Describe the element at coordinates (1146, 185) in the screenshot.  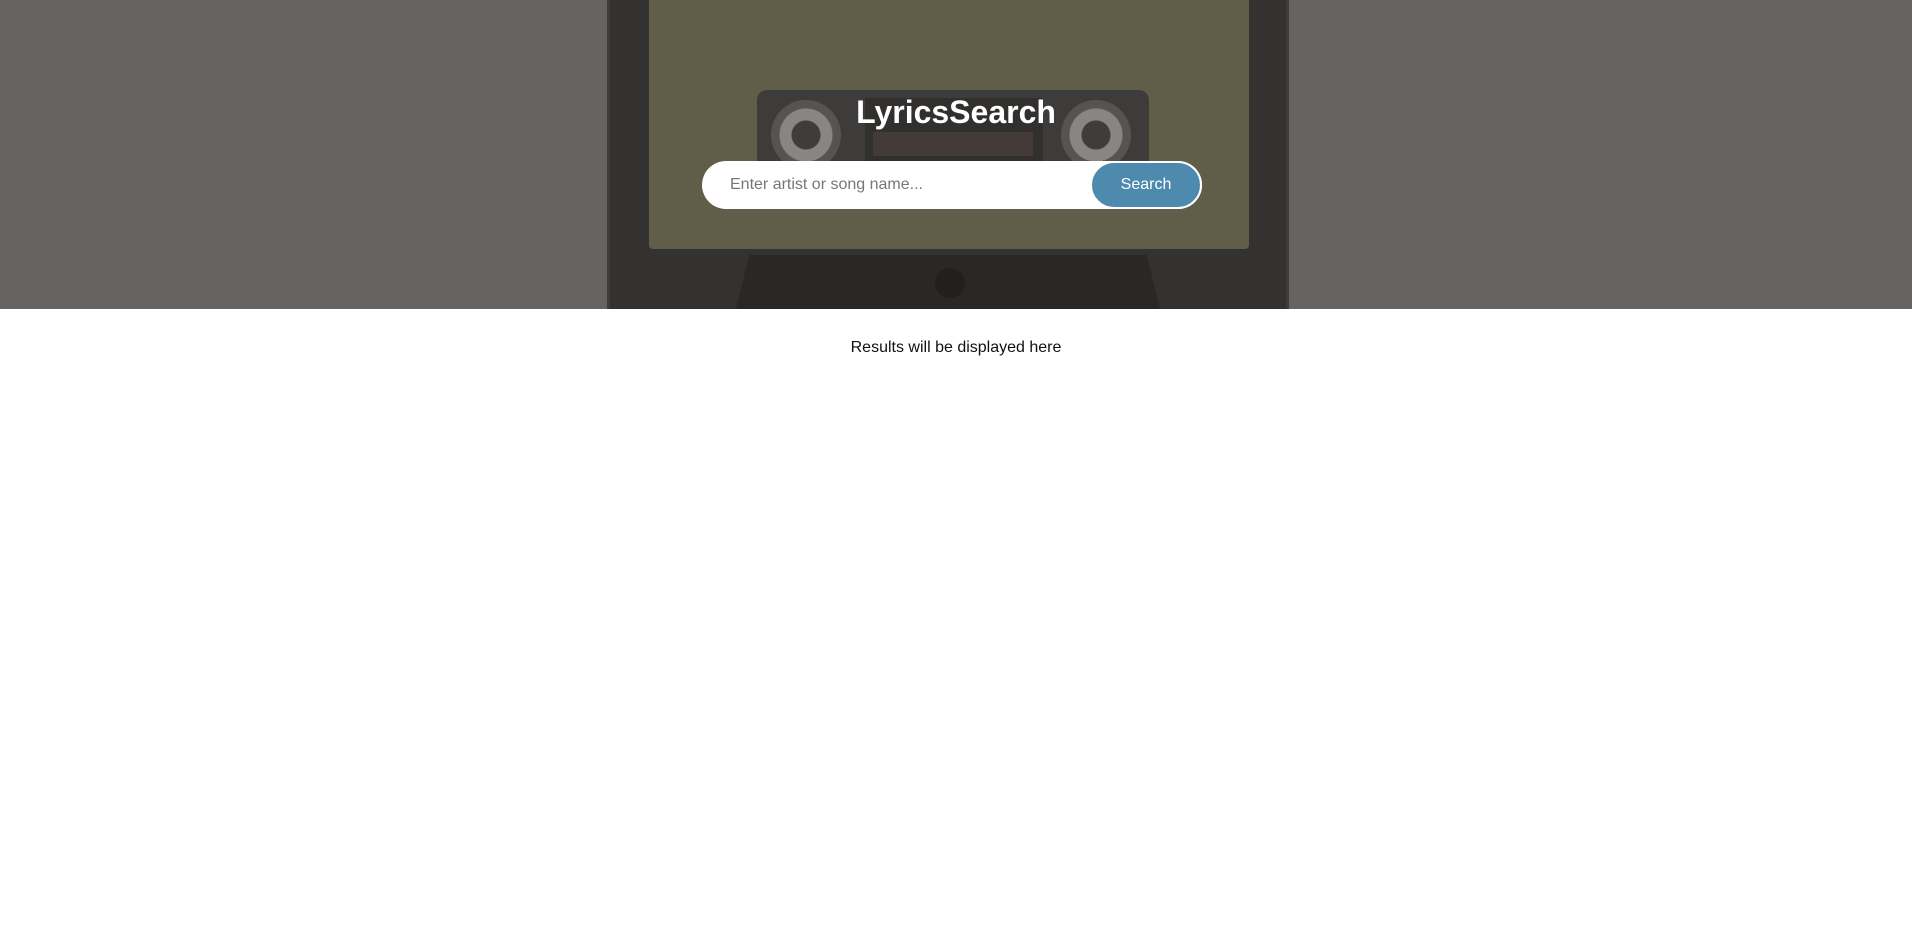
I see `search-button: Search` at that location.